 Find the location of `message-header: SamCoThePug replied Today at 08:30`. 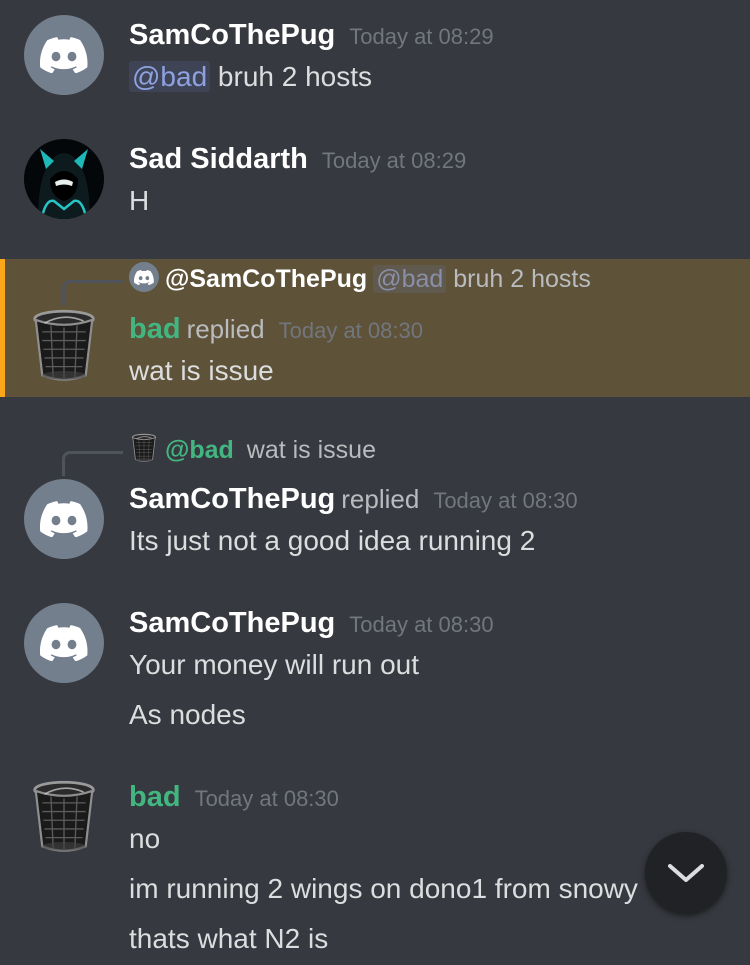

message-header: SamCoThePug replied Today at 08:30 is located at coordinates (353, 499).